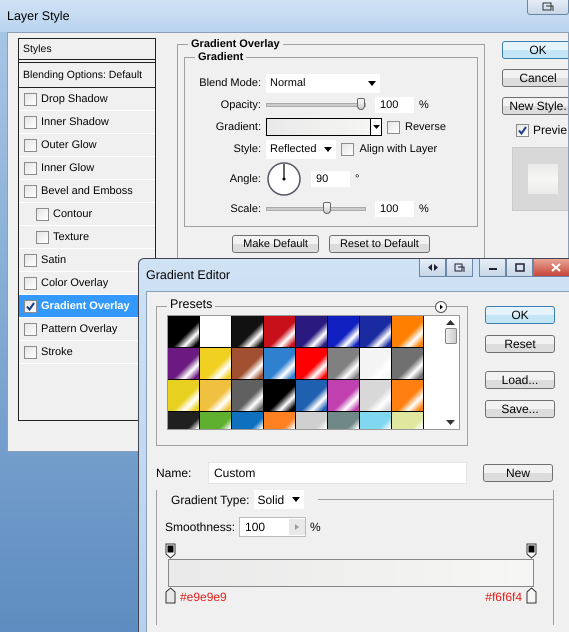 The height and width of the screenshot is (632, 569). What do you see at coordinates (357, 179) in the screenshot?
I see `unit-label: °` at bounding box center [357, 179].